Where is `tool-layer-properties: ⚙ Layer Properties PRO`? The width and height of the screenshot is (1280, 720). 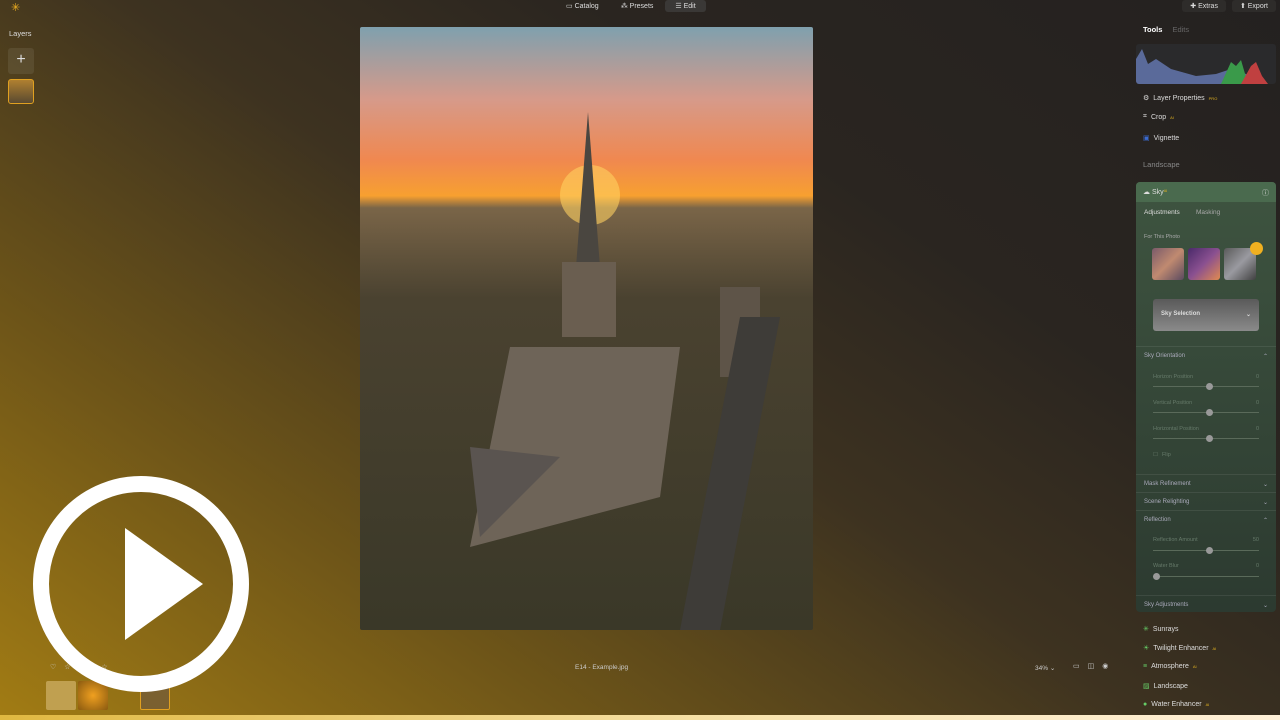
tool-layer-properties: ⚙ Layer Properties PRO is located at coordinates (1180, 98).